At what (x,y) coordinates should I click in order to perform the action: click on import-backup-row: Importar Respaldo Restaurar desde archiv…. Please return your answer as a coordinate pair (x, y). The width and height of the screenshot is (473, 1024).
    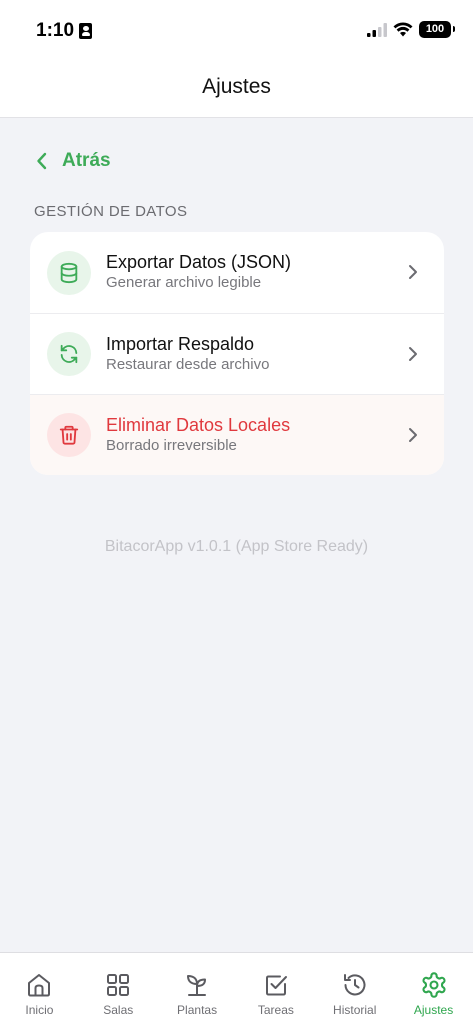
    Looking at the image, I should click on (237, 353).